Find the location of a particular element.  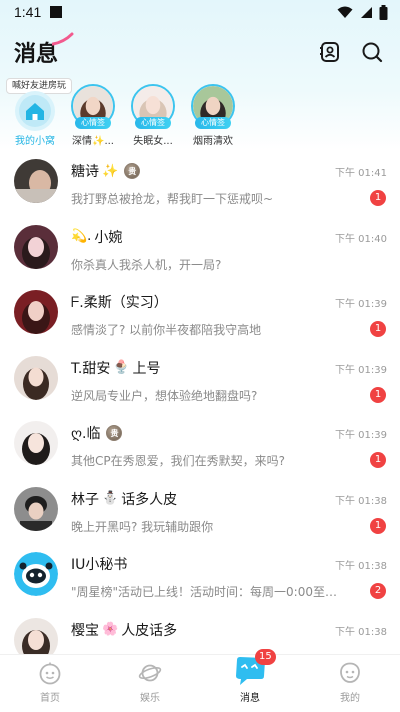

contact-name: ღ.临 贵 is located at coordinates (97, 433).